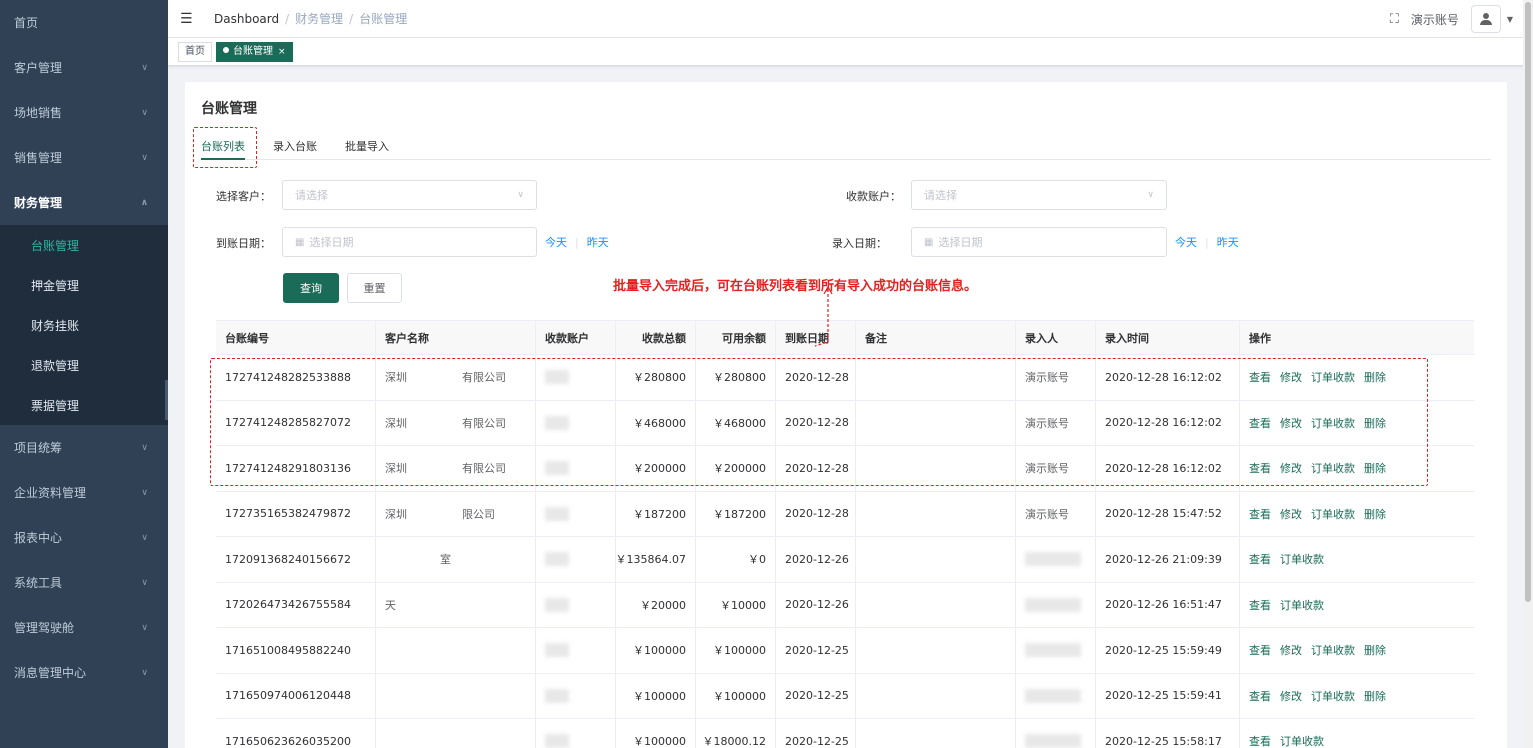 The image size is (1533, 748). I want to click on cell-ledger-id: 172741248291803136, so click(296, 468).